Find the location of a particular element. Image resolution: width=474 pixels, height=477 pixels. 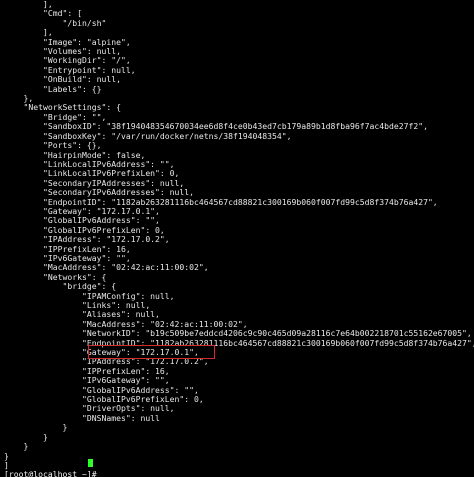

shell-prompt: [root@localhost ~]# is located at coordinates (53, 473).